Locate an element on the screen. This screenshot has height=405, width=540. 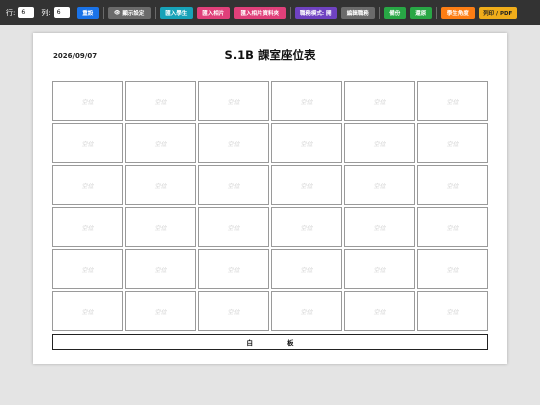
import-students-button: 匯入學生 is located at coordinates (176, 12).